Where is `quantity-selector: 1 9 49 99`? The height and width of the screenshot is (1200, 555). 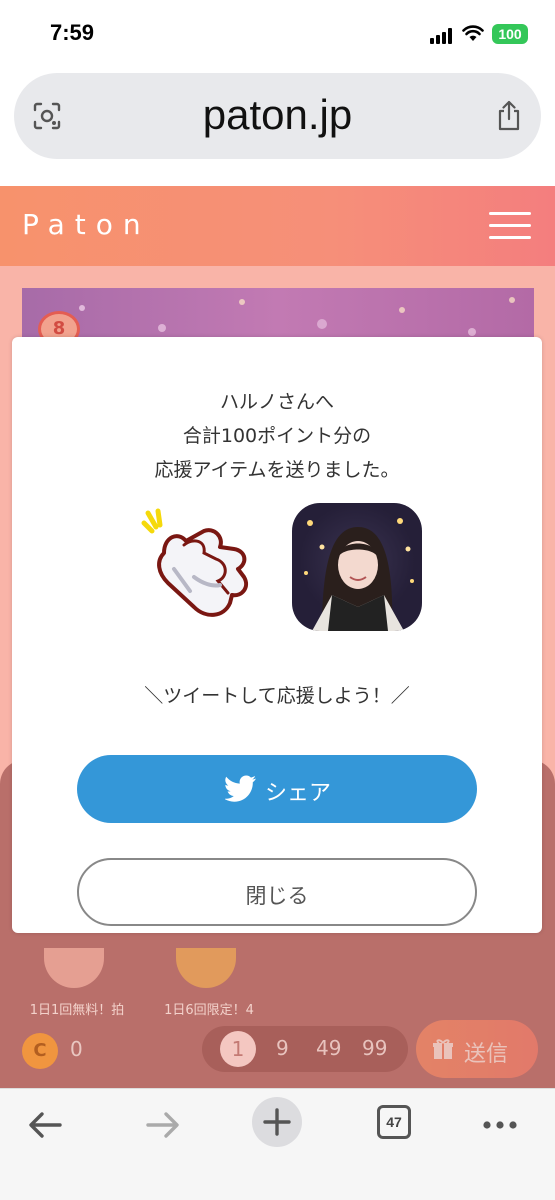 quantity-selector: 1 9 49 99 is located at coordinates (305, 1049).